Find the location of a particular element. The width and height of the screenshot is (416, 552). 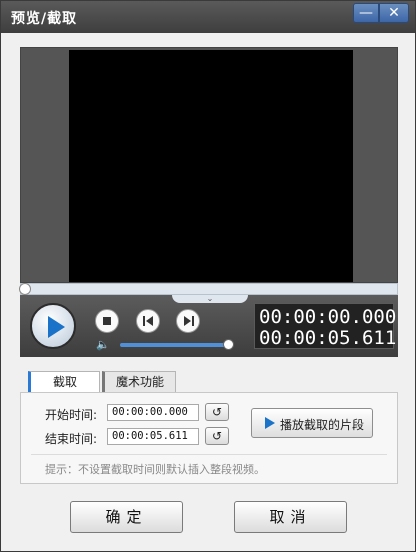

volume-thumb is located at coordinates (228, 344).